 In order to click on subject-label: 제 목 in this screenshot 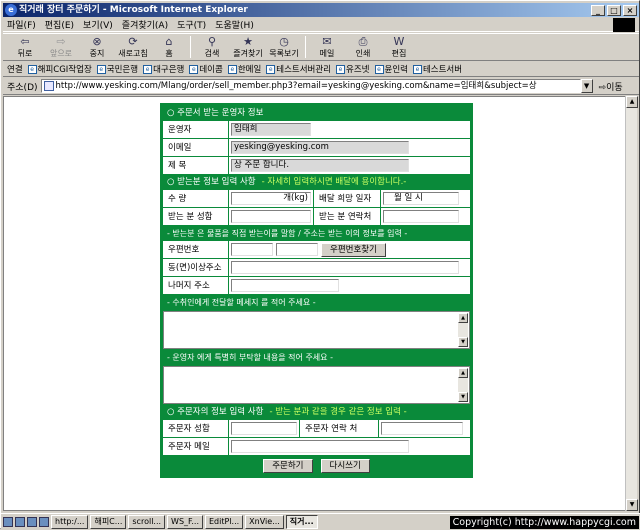, I will do `click(196, 165)`.